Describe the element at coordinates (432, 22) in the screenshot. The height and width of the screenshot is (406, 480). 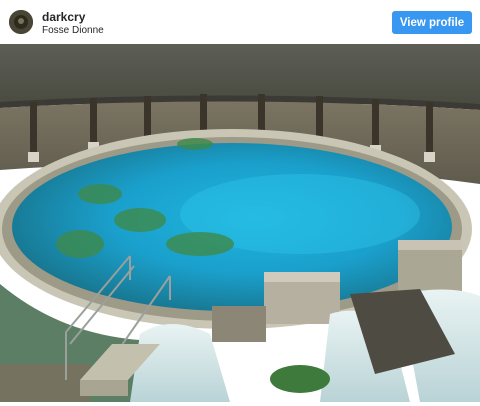
I see `view-profile-button: View profile` at that location.